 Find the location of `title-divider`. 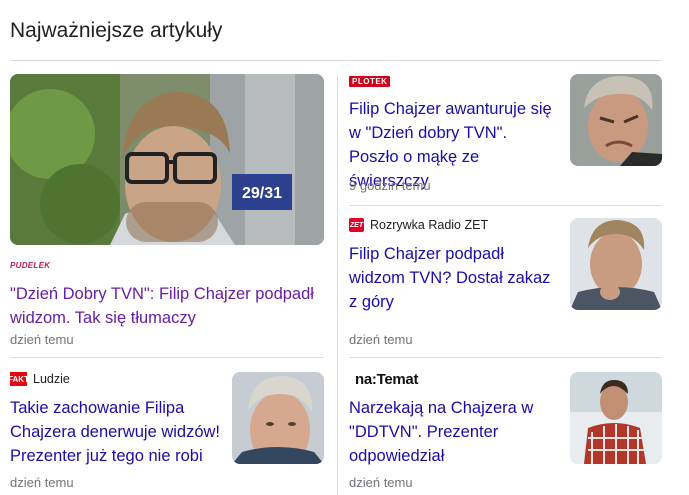

title-divider is located at coordinates (336, 60).